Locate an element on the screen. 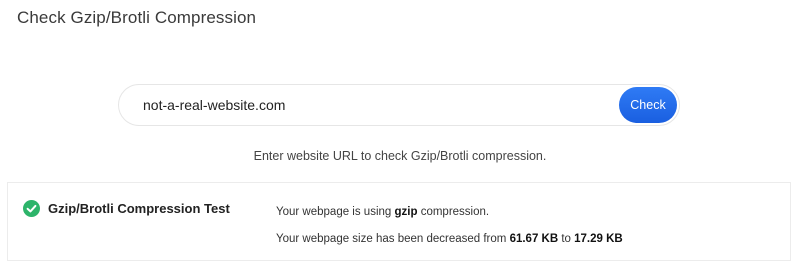 This screenshot has height=268, width=800. line1-suffix: compression. is located at coordinates (453, 212).